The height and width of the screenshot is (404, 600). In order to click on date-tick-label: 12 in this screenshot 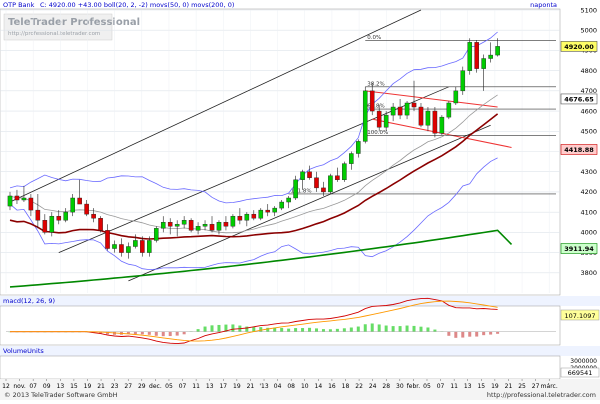, I will do `click(6, 386)`.